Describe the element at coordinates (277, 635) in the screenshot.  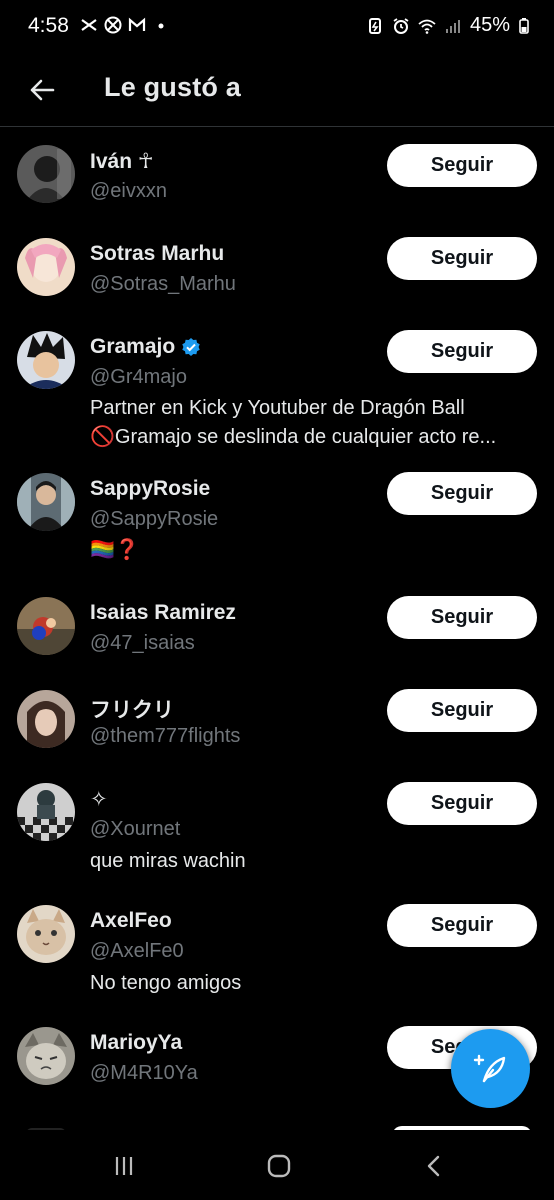
I see `list-item: Isaias Ramirez @47_isaias Seguir` at that location.